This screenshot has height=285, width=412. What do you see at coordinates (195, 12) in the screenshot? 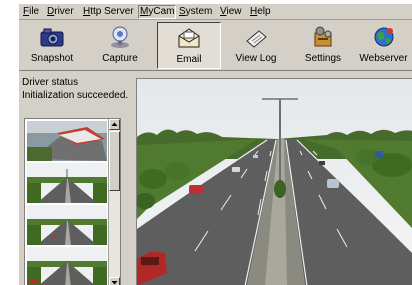
I see `menu-system: System` at bounding box center [195, 12].